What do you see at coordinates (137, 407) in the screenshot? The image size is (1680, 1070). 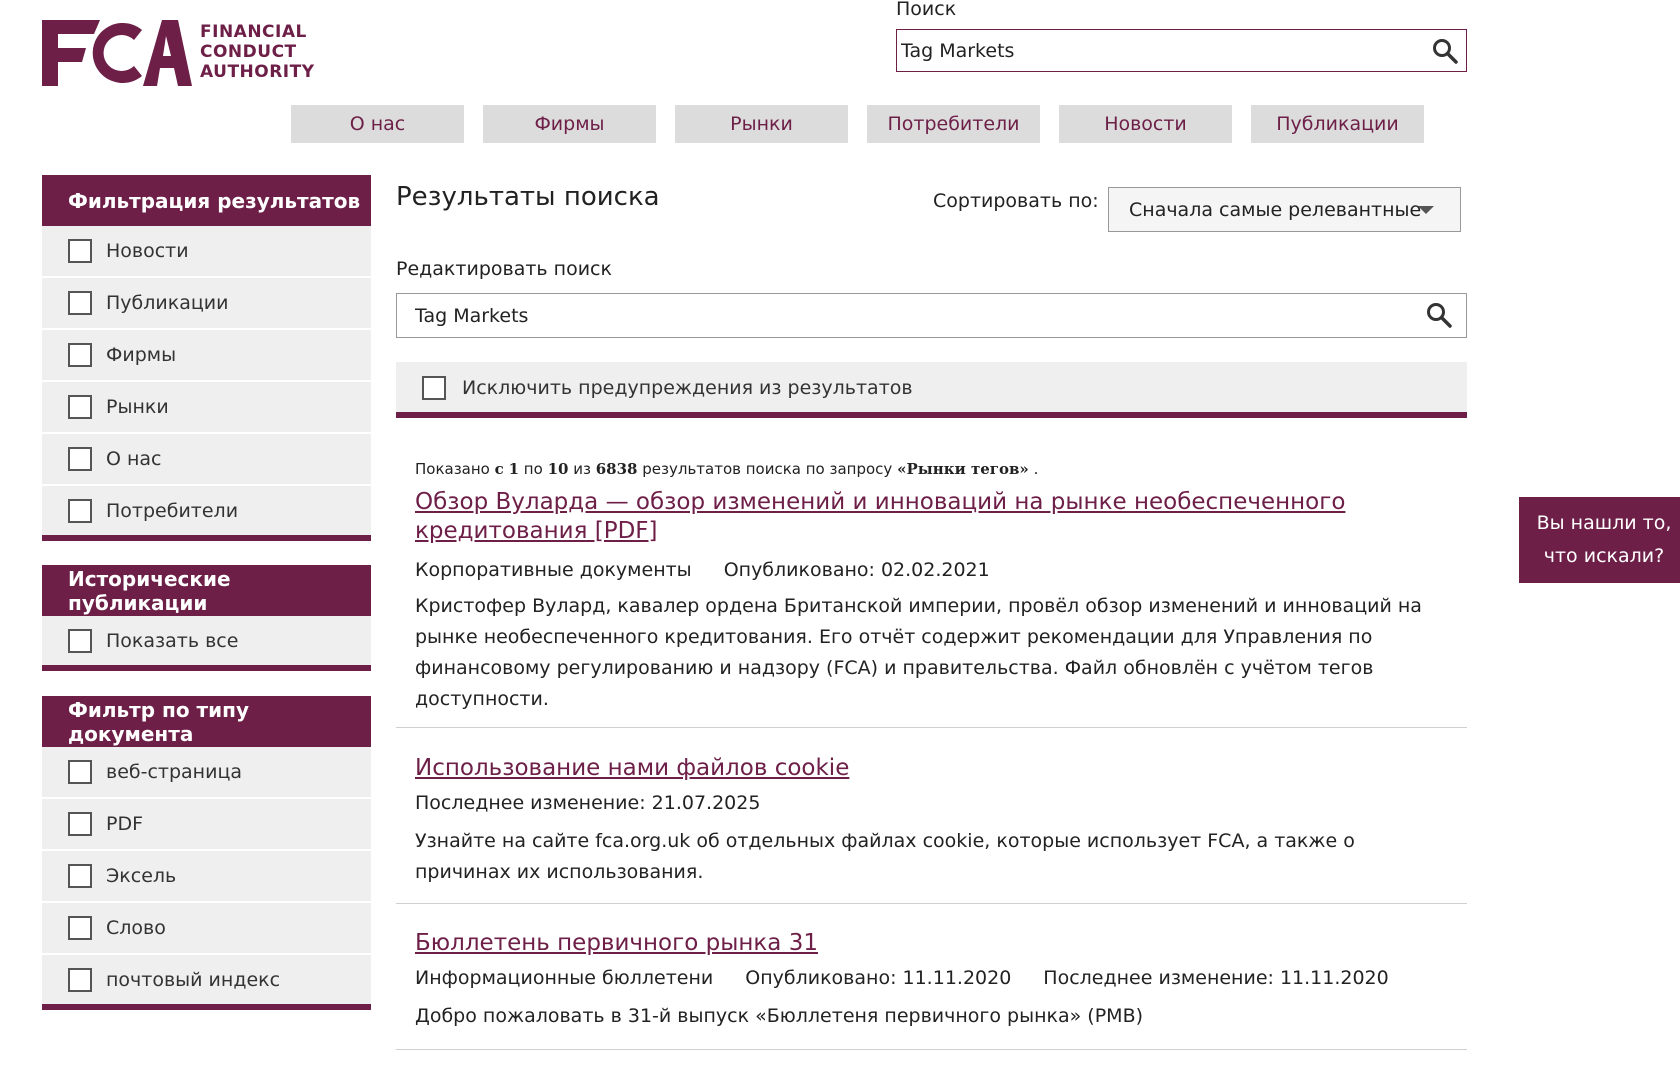 I see `filter-item-label: Рынки` at bounding box center [137, 407].